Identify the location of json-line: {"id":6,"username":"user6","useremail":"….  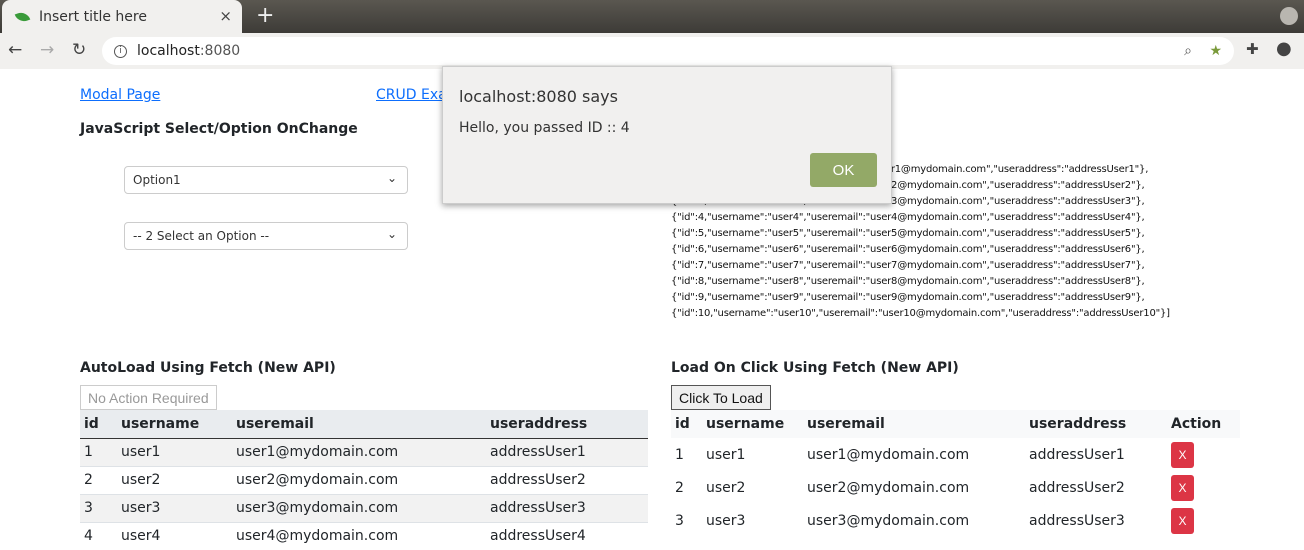
(908, 249).